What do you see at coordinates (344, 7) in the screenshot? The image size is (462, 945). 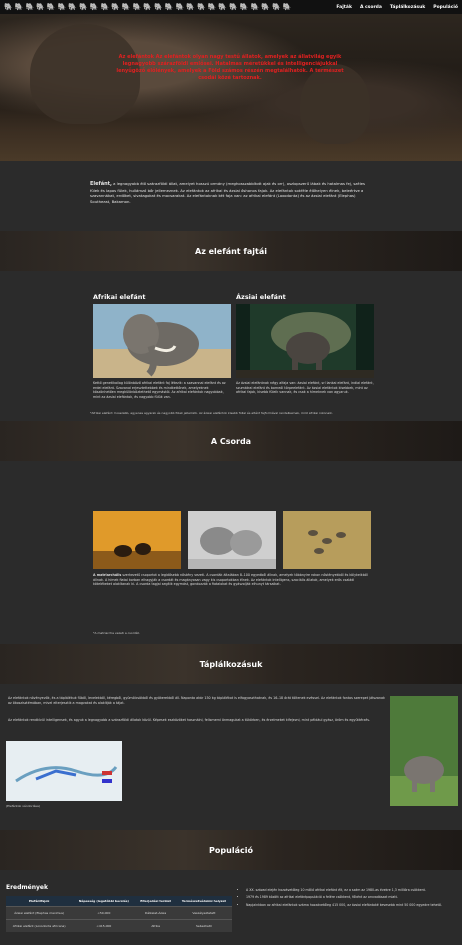 I see `nav-link-fajtak: Fajták` at bounding box center [344, 7].